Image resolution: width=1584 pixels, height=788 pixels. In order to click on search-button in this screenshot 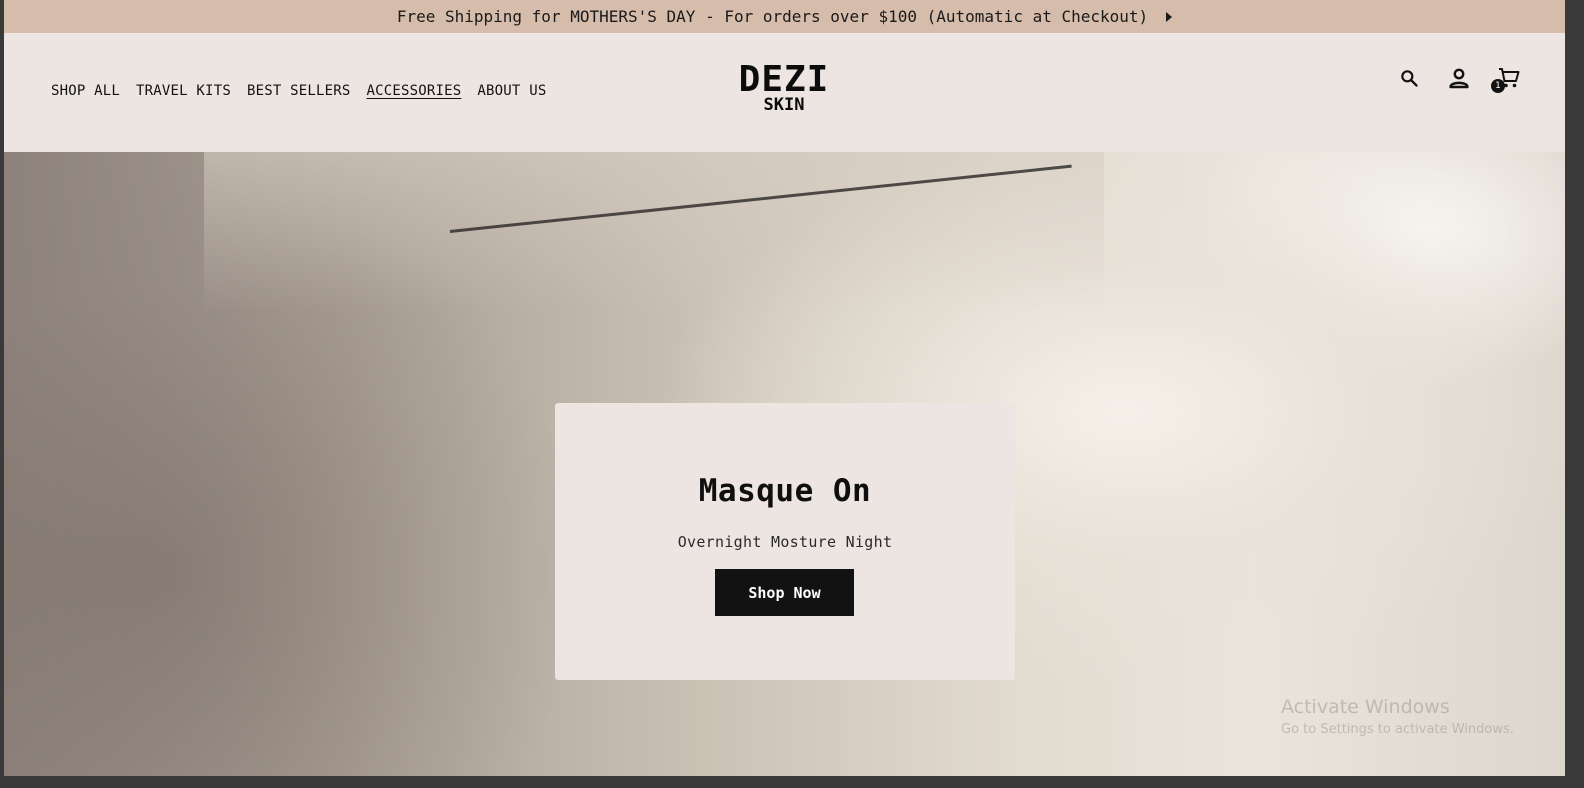, I will do `click(1409, 78)`.